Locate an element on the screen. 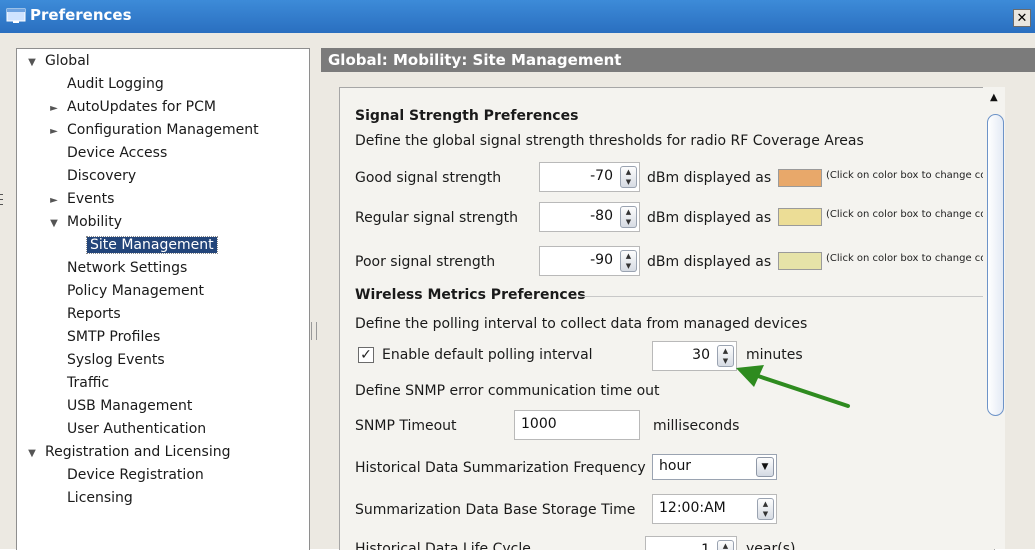 This screenshot has height=550, width=1035. frequency-label: Historical Data Summarization Frequency is located at coordinates (500, 468).